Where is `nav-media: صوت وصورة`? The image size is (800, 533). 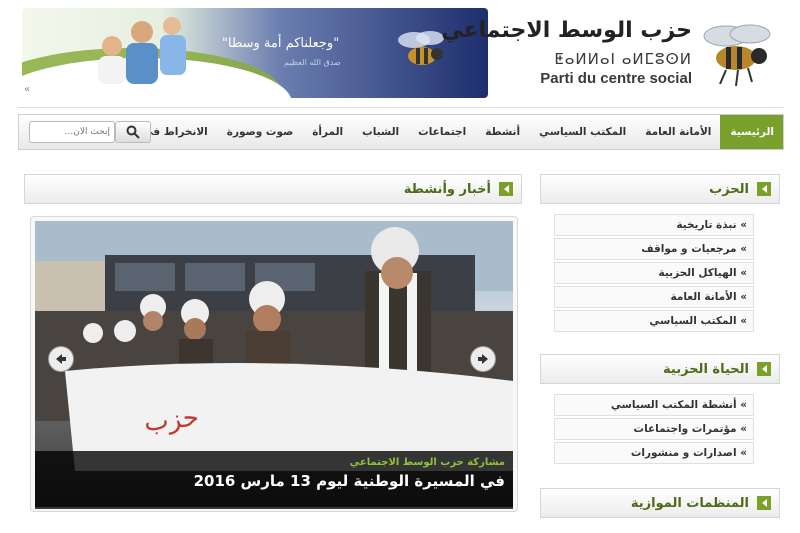
nav-media: صوت وصورة is located at coordinates (259, 132).